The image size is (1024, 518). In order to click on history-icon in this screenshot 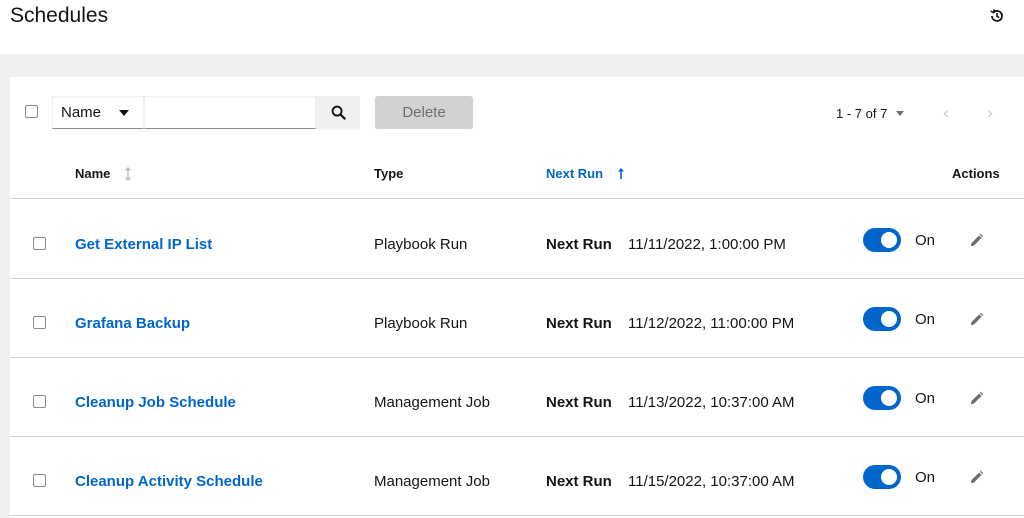, I will do `click(996, 15)`.